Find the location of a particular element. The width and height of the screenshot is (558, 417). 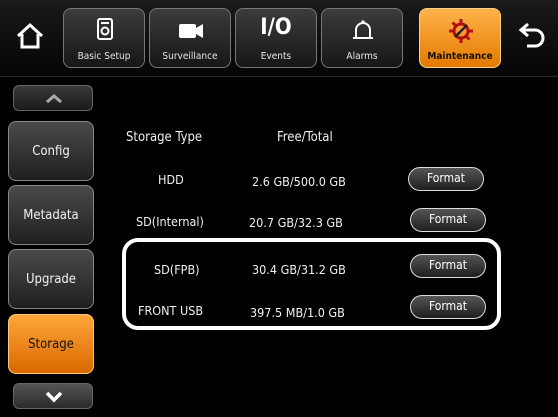

basic-setup-icon is located at coordinates (105, 31).